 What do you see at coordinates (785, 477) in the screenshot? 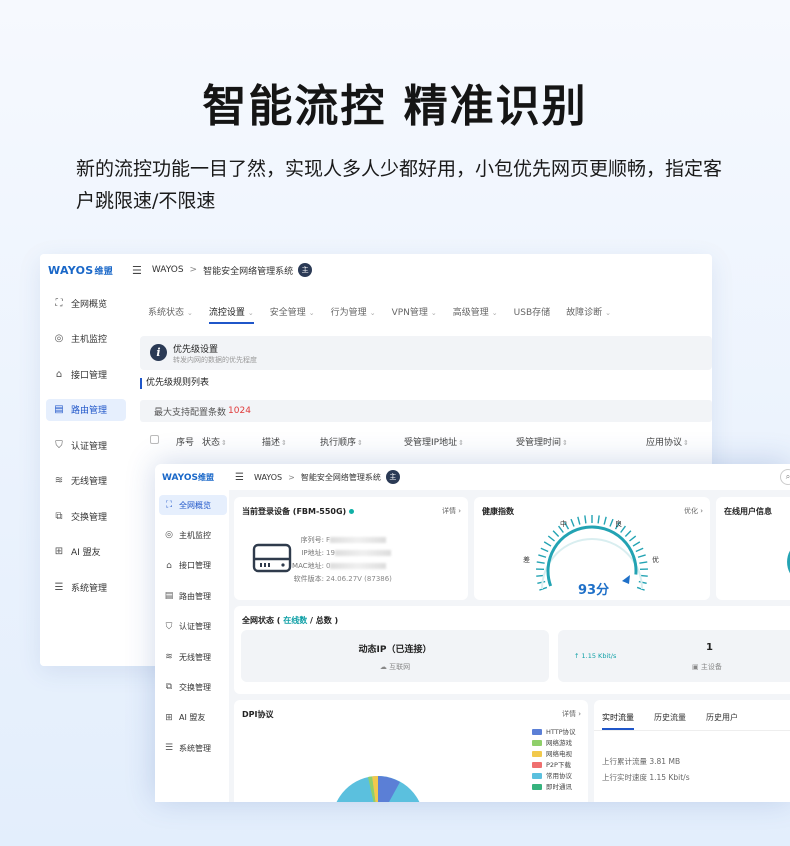
I see `search-icon: ⌕` at bounding box center [785, 477].